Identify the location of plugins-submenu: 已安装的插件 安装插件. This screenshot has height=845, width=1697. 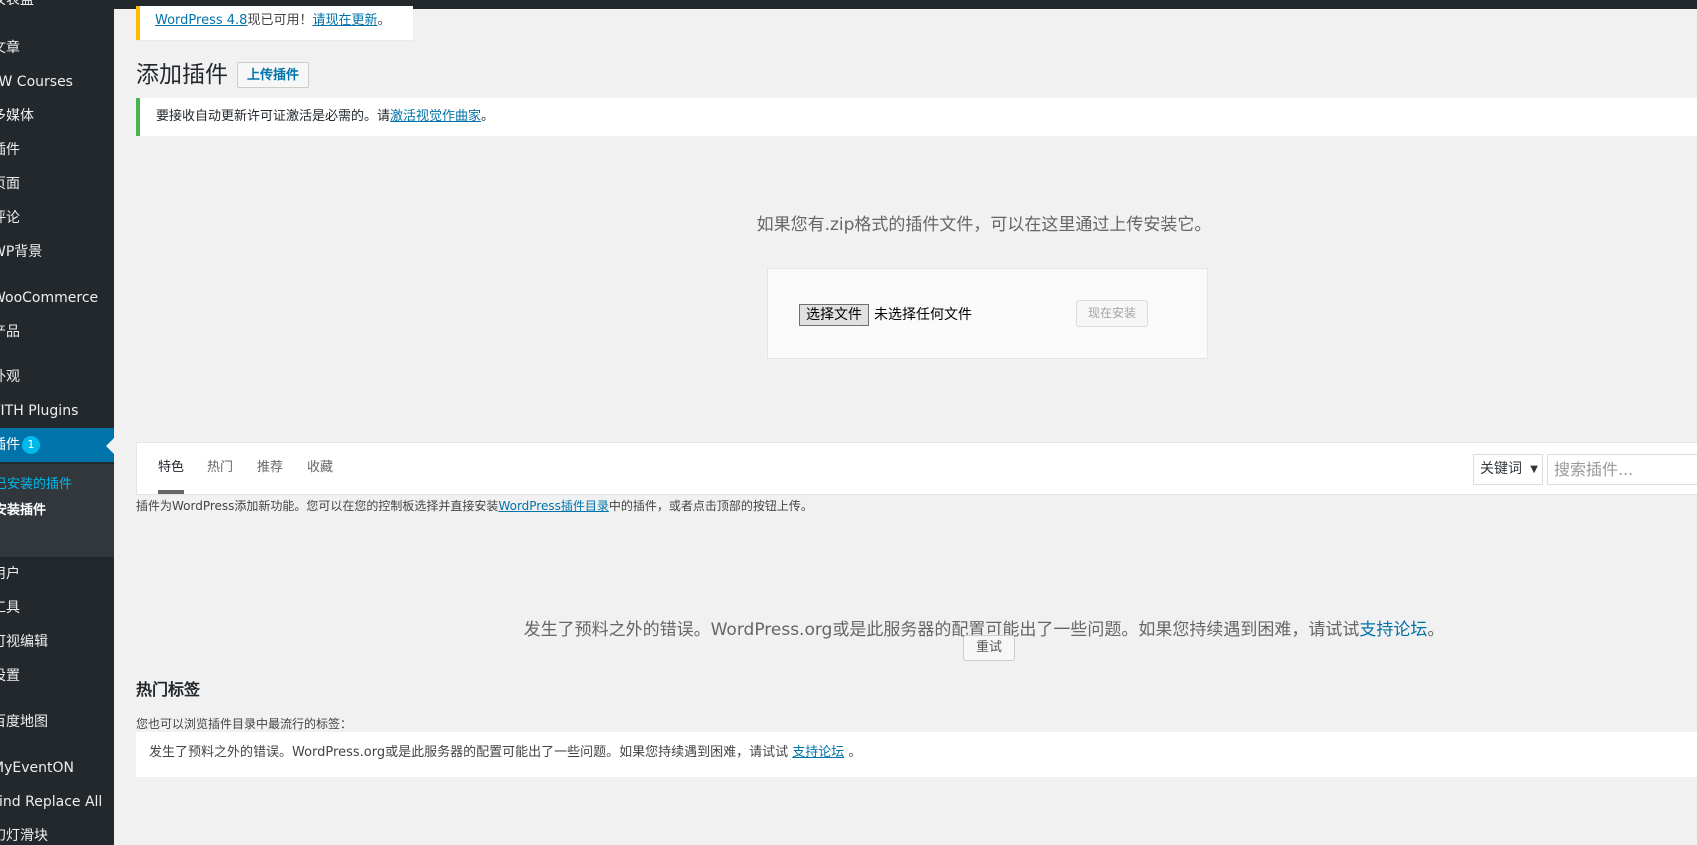
(57, 510).